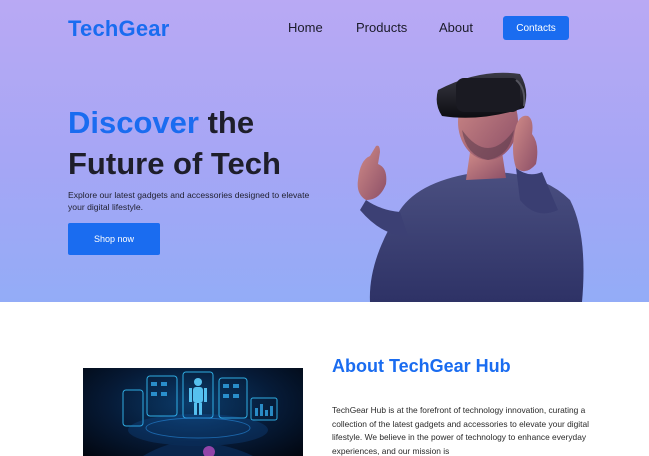 The height and width of the screenshot is (456, 649). Describe the element at coordinates (456, 27) in the screenshot. I see `nav-link-about: About` at that location.